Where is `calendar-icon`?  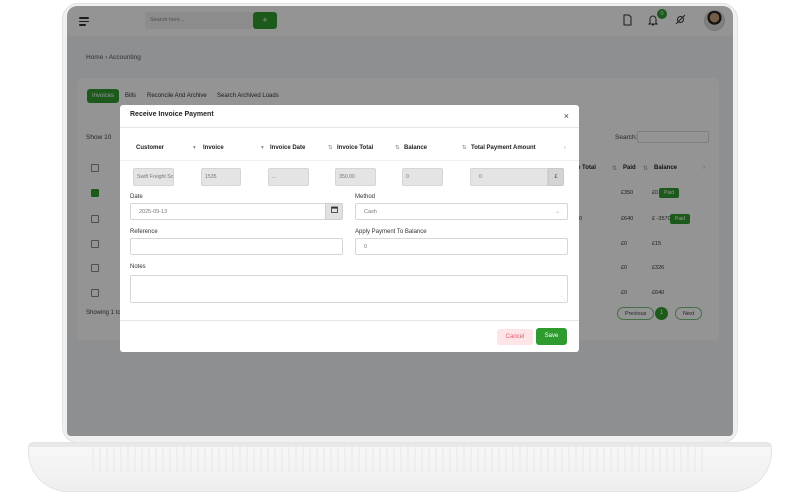
calendar-icon is located at coordinates (334, 211).